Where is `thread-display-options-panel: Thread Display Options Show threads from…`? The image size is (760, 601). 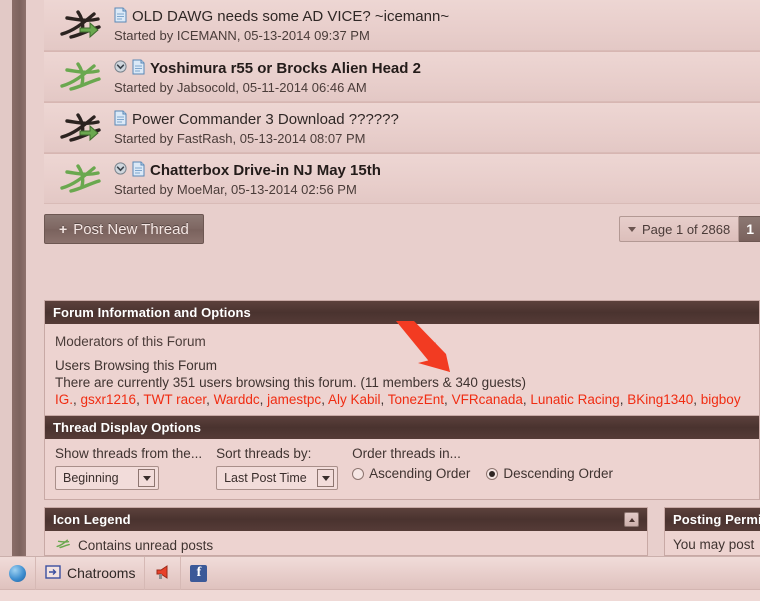 thread-display-options-panel: Thread Display Options Show threads from… is located at coordinates (402, 457).